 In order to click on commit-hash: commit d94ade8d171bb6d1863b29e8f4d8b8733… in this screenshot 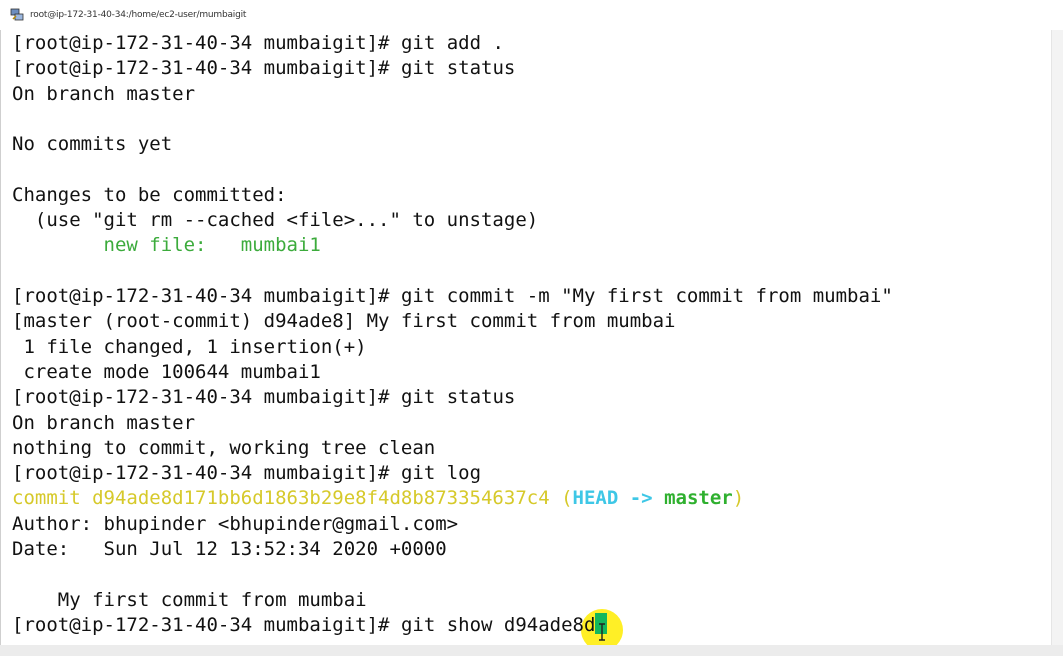, I will do `click(281, 498)`.